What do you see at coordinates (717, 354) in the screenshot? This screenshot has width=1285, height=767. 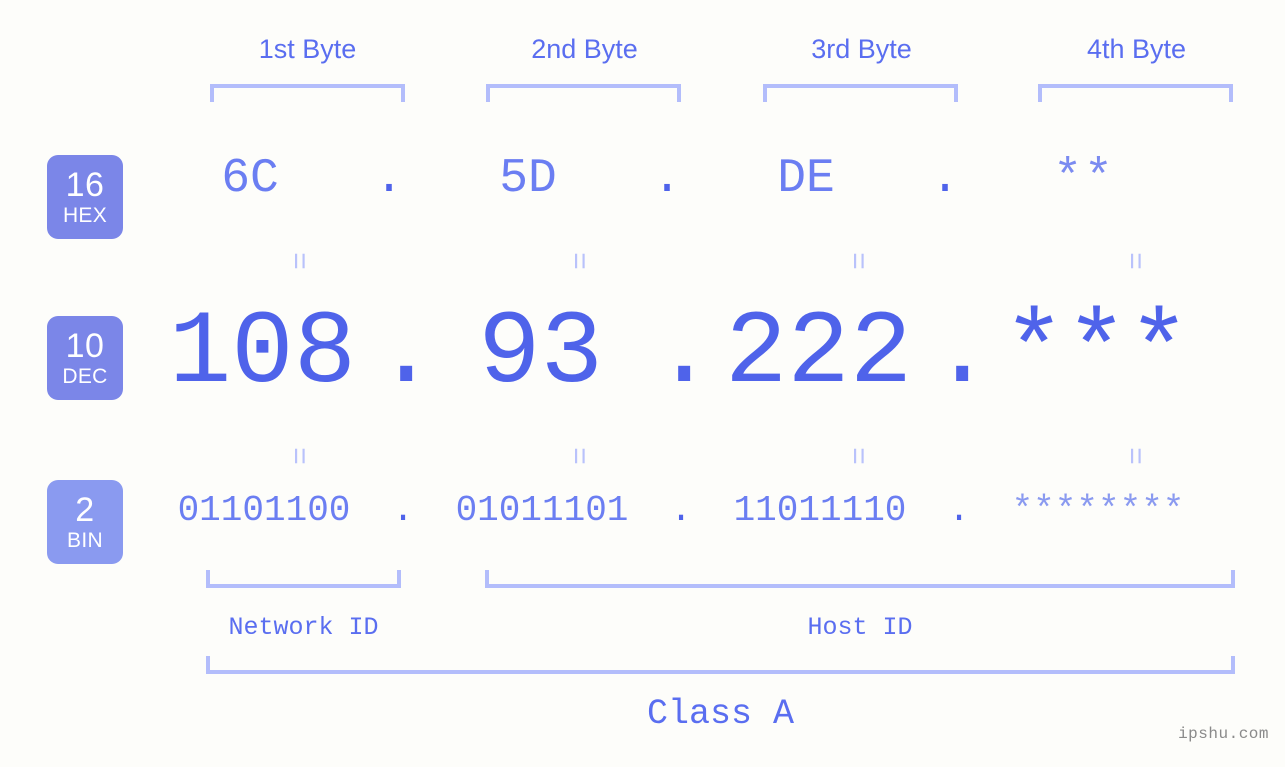 I see `dec-value-row: 108 . 93 . 222 . ***` at bounding box center [717, 354].